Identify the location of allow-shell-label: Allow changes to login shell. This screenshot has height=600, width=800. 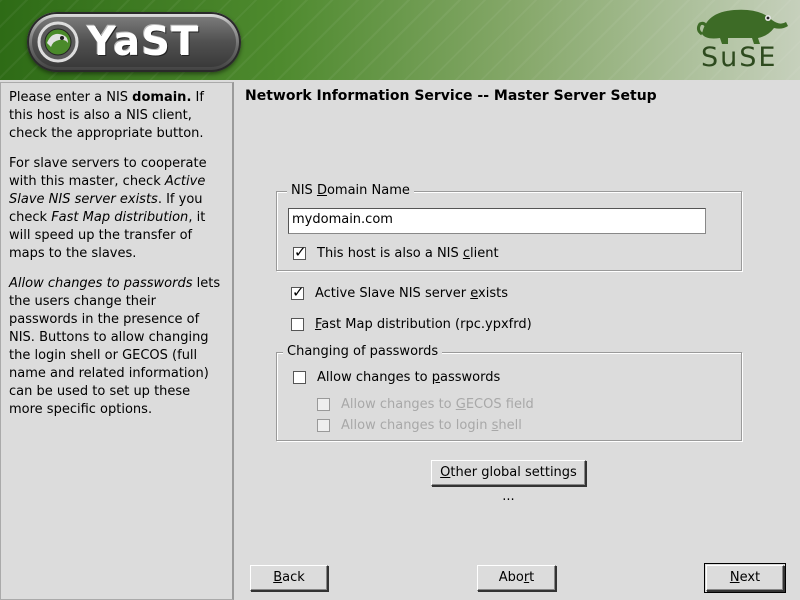
(431, 425).